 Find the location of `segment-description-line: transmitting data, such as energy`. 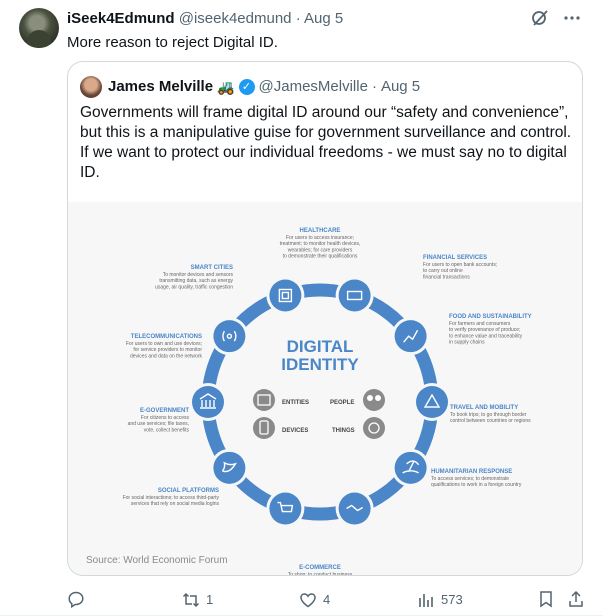

segment-description-line: transmitting data, such as energy is located at coordinates (196, 281).